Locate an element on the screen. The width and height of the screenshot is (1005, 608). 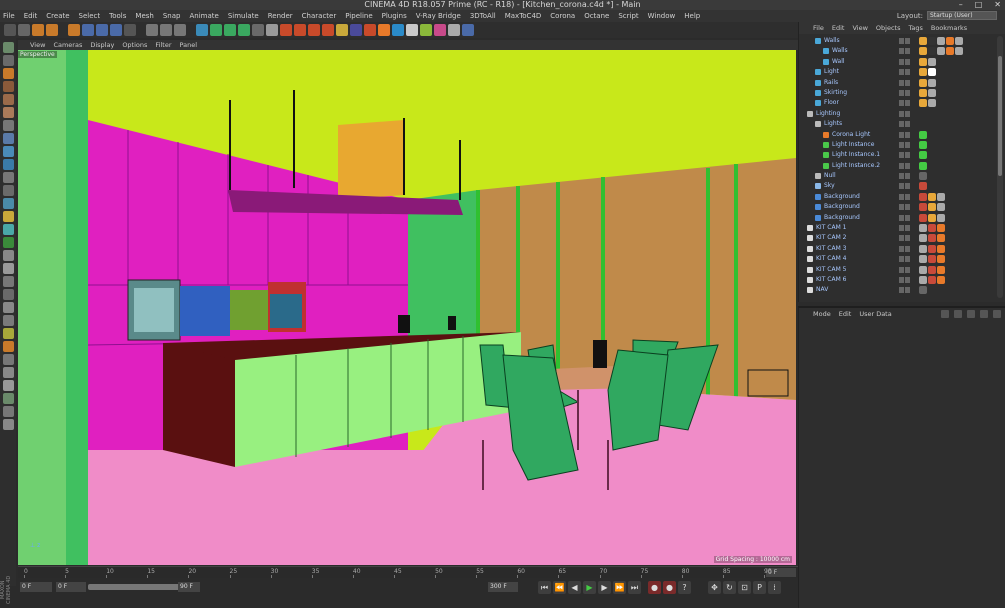
attribute-menu-edit: Edit is located at coordinates (845, 314).